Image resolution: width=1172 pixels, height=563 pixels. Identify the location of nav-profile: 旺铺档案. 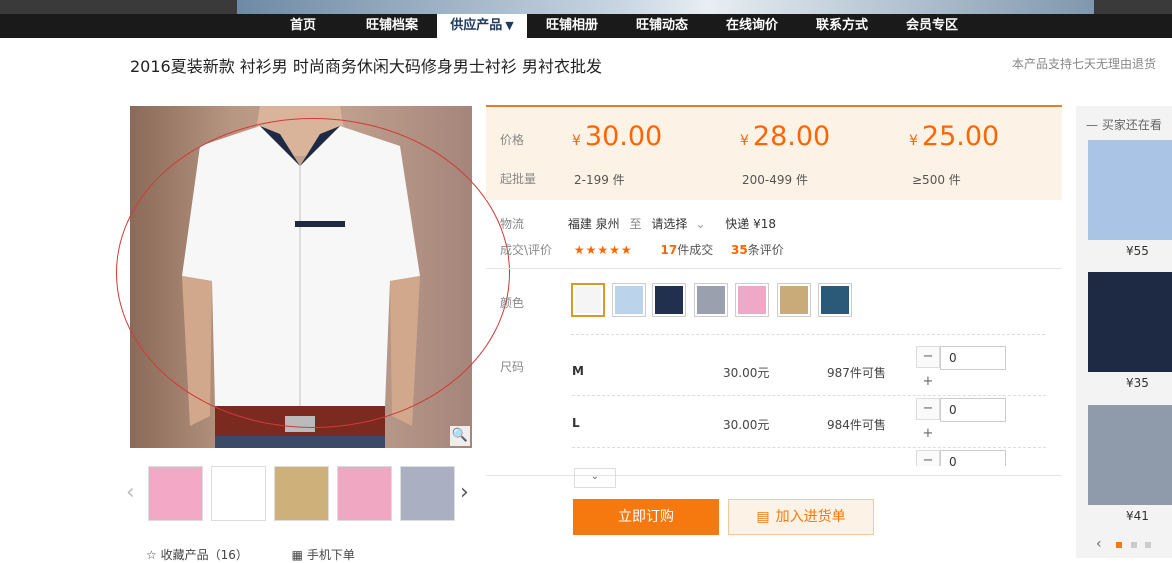
(392, 26).